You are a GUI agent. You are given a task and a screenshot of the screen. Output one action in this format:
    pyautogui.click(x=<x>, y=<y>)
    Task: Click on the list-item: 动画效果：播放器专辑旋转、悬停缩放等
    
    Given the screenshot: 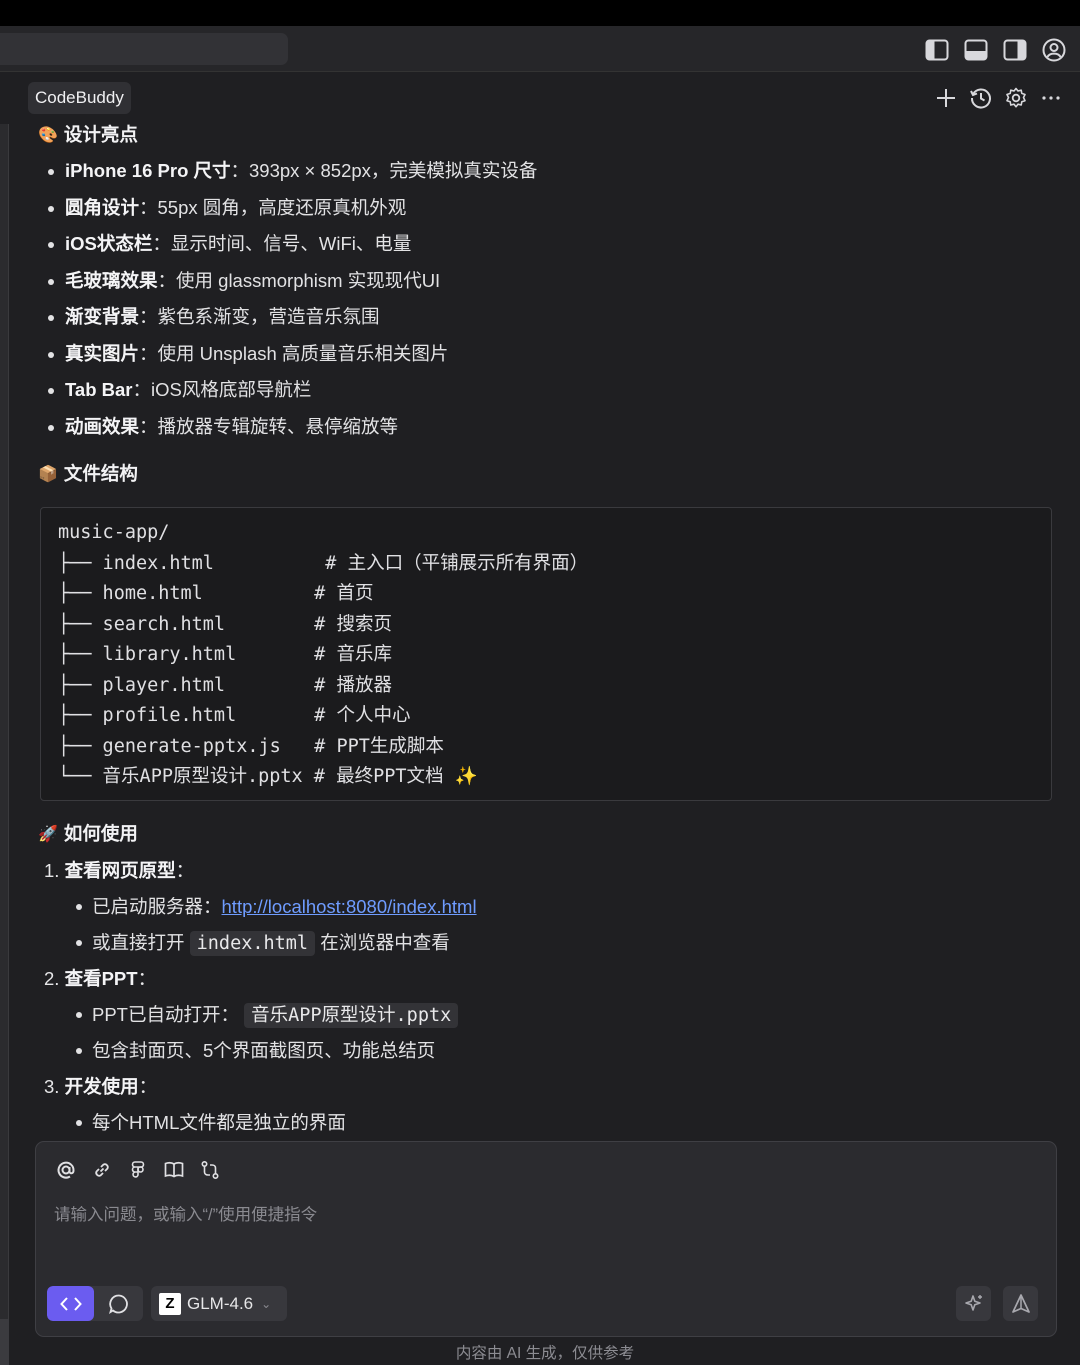 What is the action you would take?
    pyautogui.click(x=538, y=427)
    